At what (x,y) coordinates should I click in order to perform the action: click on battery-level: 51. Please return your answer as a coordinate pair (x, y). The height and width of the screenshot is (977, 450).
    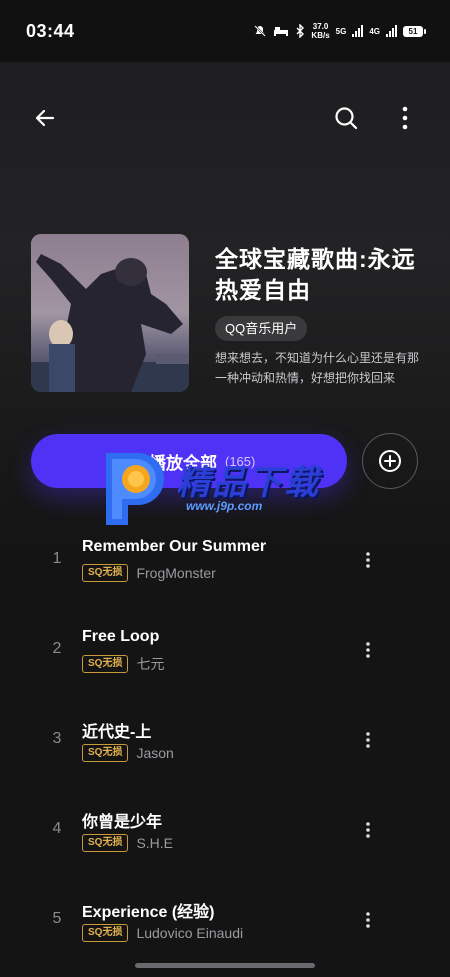
    Looking at the image, I should click on (413, 31).